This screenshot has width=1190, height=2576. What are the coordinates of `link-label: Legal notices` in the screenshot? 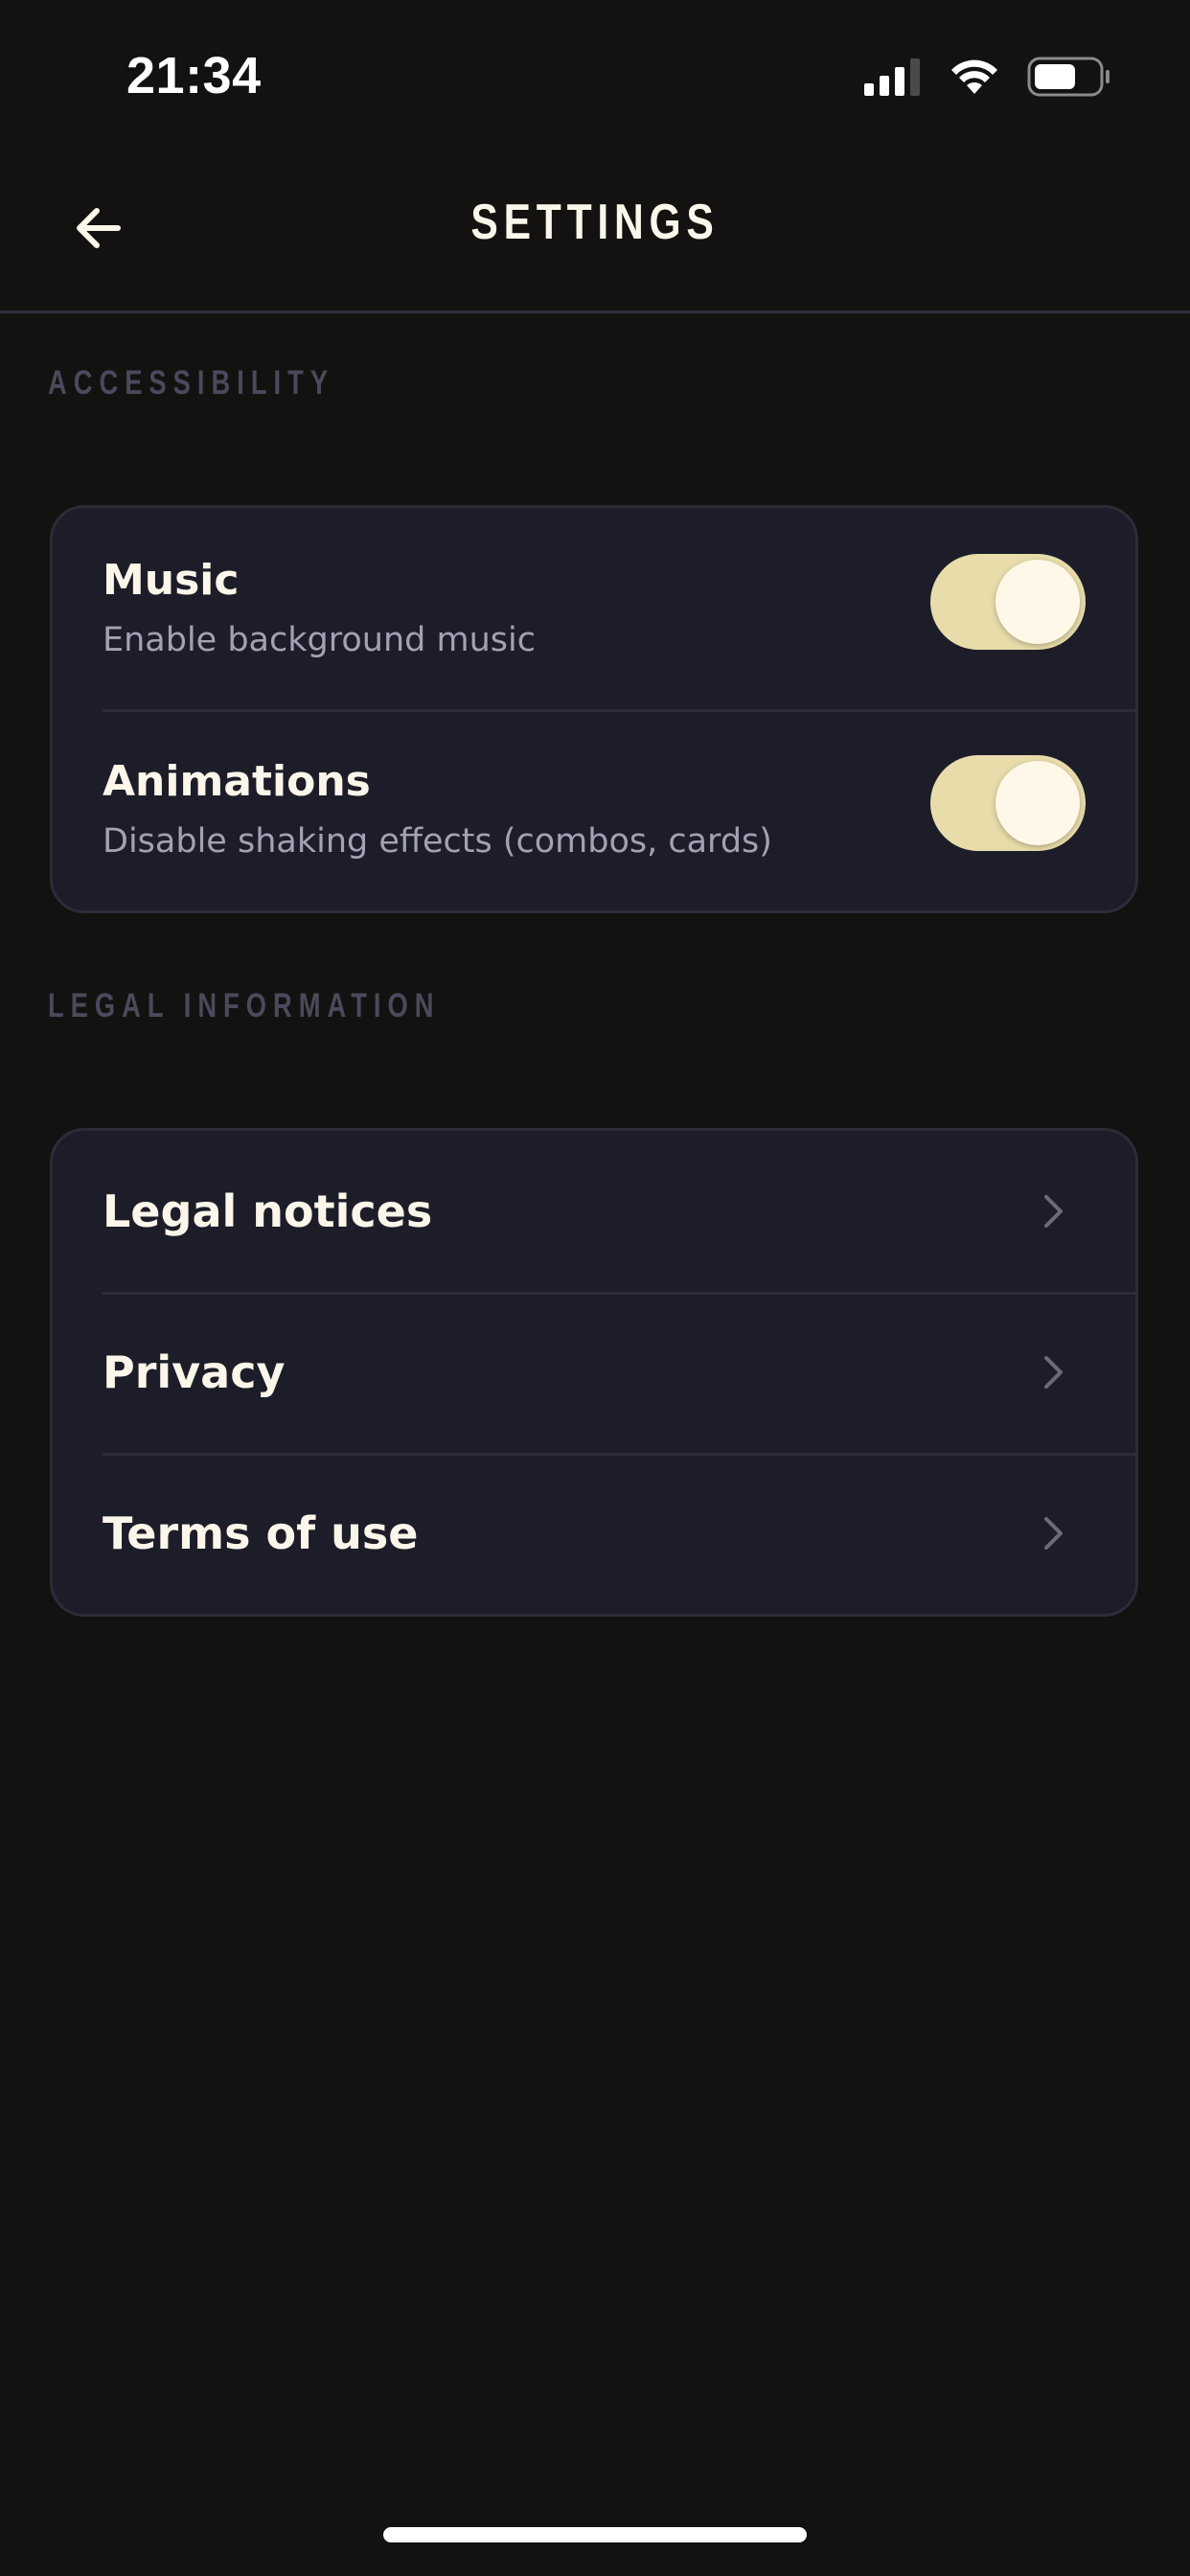 It's located at (268, 1211).